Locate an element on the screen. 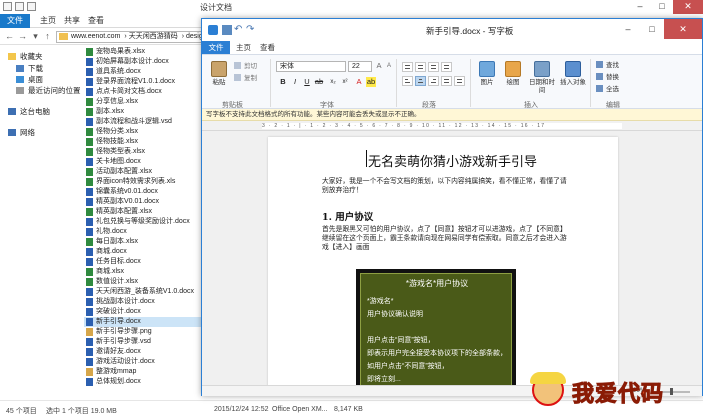  file-row: 数值设计.xlsx is located at coordinates (143, 282).